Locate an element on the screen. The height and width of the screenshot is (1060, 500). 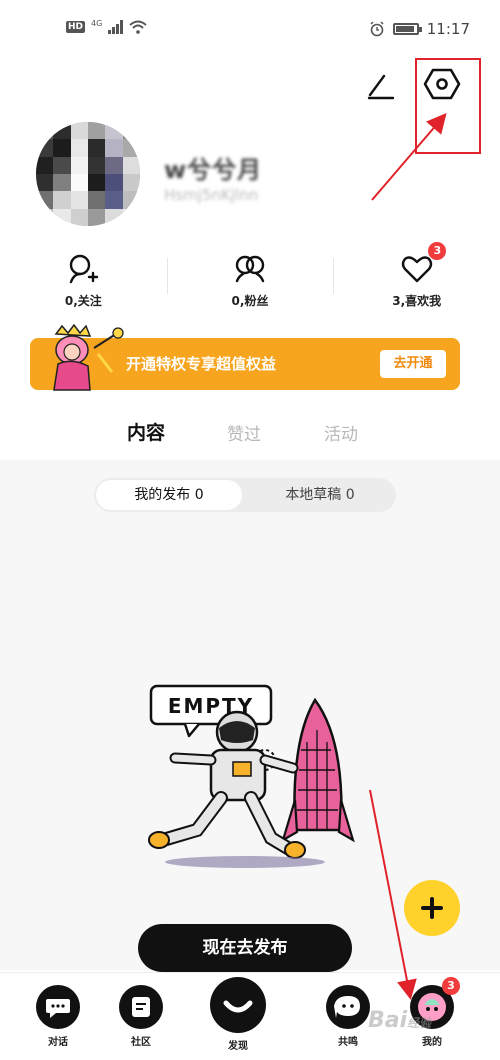
avatar-pixelated-image is located at coordinates (88, 174).